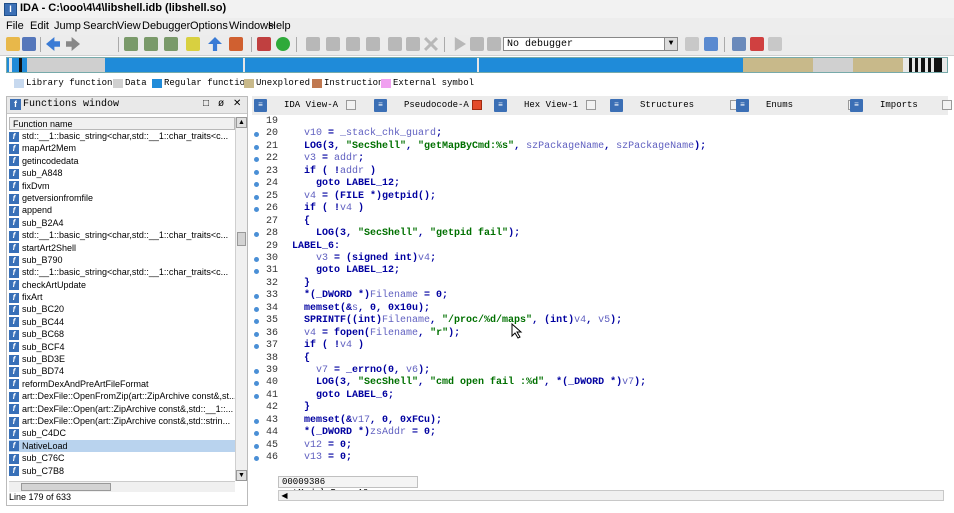  I want to click on function-list-item: f reformDexAndPreArtFileFormat, so click(122, 384).